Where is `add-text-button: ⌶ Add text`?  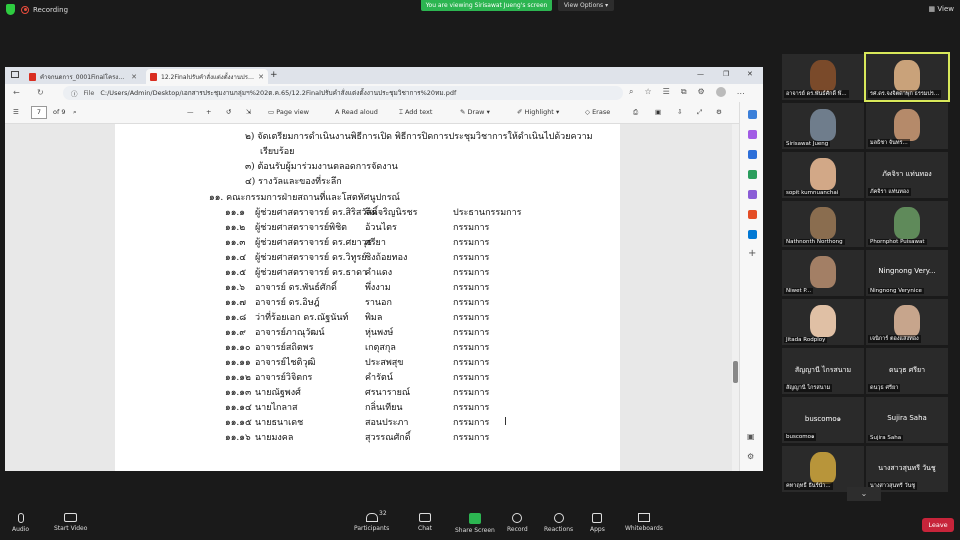
add-text-button: ⌶ Add text is located at coordinates (415, 112).